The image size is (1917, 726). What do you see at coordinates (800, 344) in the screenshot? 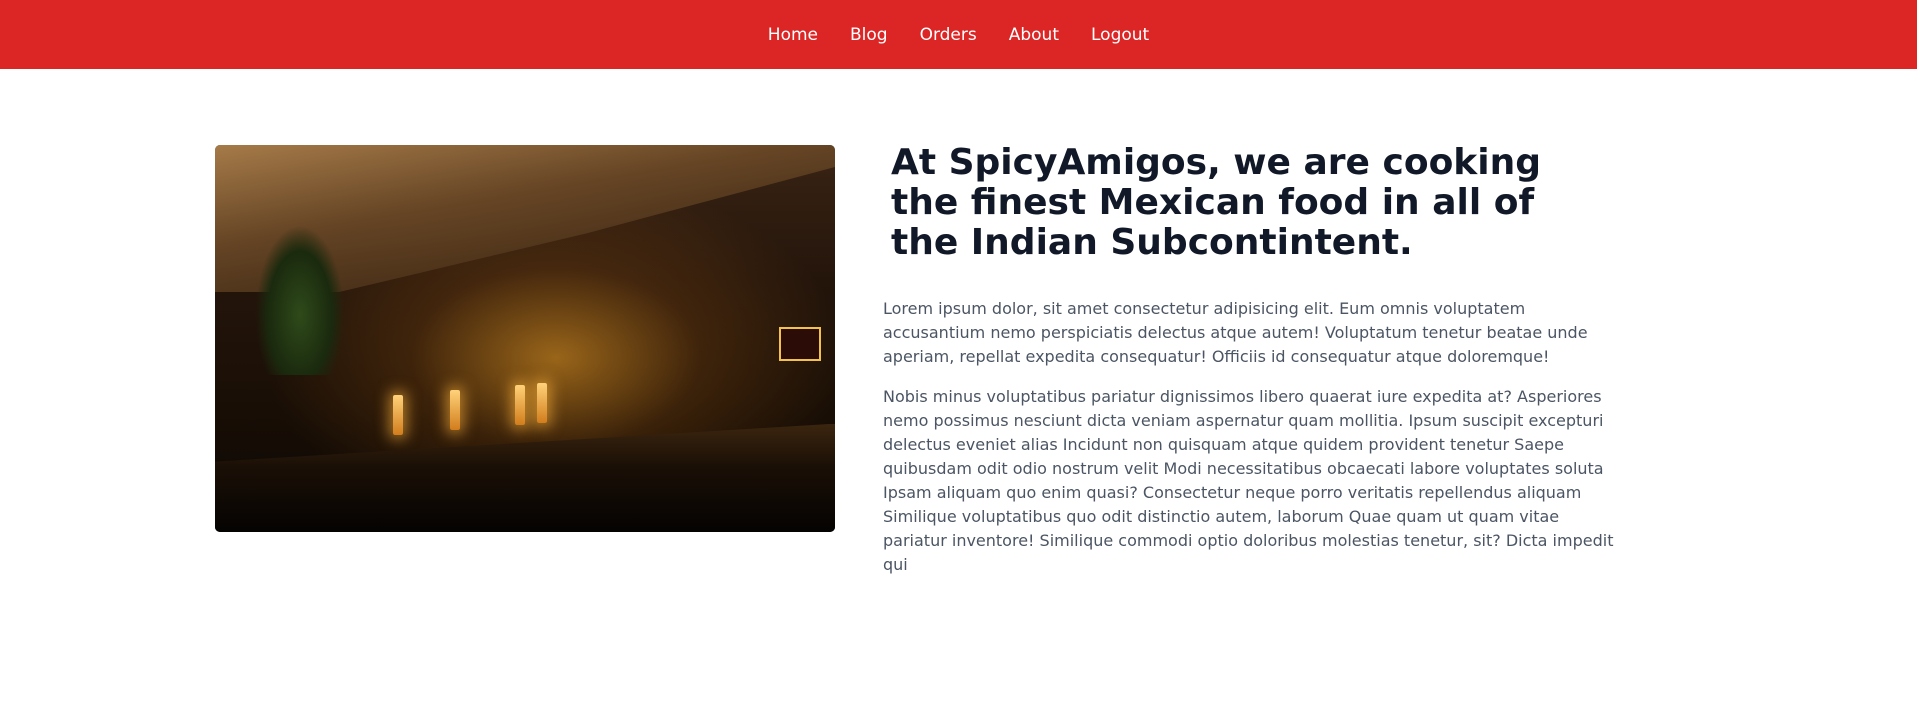
I see `image-liquor-sign` at bounding box center [800, 344].